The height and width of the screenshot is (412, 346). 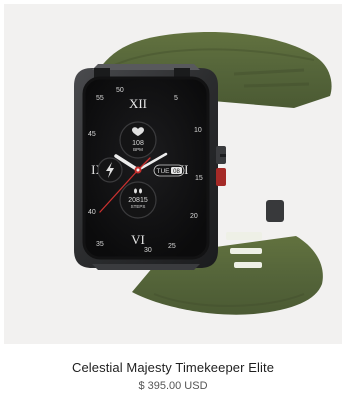 I want to click on bezel-40: 40, so click(x=92, y=212).